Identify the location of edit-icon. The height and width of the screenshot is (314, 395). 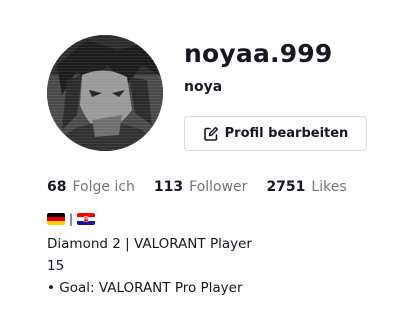
(211, 134).